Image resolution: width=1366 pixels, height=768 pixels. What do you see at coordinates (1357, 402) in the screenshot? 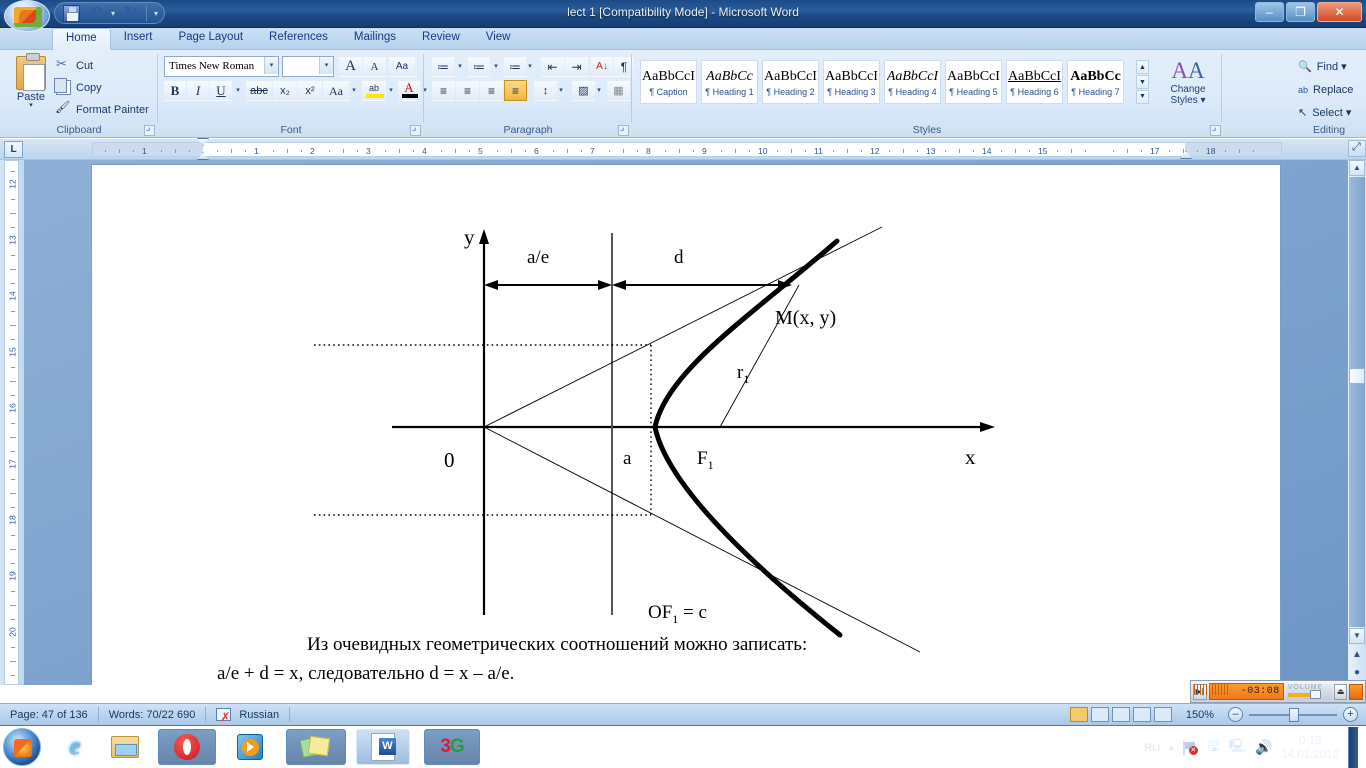
I see `scroll-track` at bounding box center [1357, 402].